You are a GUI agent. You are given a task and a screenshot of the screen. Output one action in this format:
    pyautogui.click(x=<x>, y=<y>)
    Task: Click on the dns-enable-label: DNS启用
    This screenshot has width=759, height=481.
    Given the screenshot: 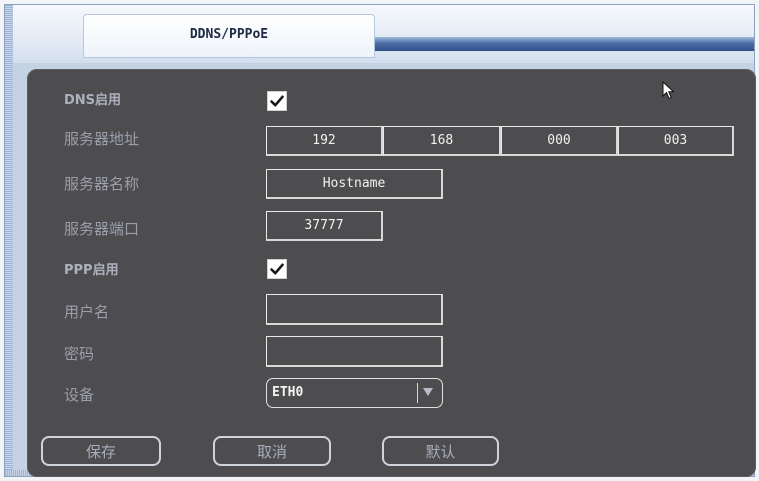 What is the action you would take?
    pyautogui.click(x=93, y=100)
    